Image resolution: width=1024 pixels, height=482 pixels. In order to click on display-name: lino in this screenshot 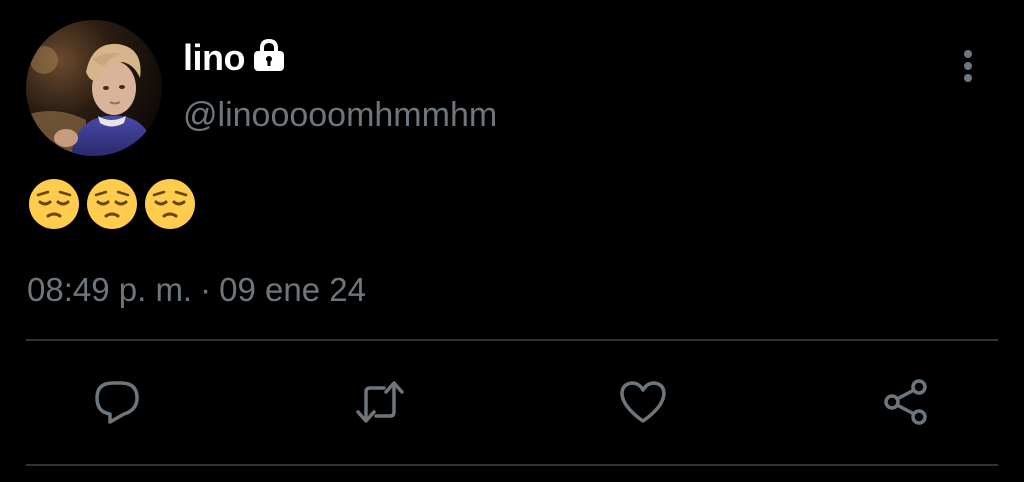, I will do `click(214, 58)`.